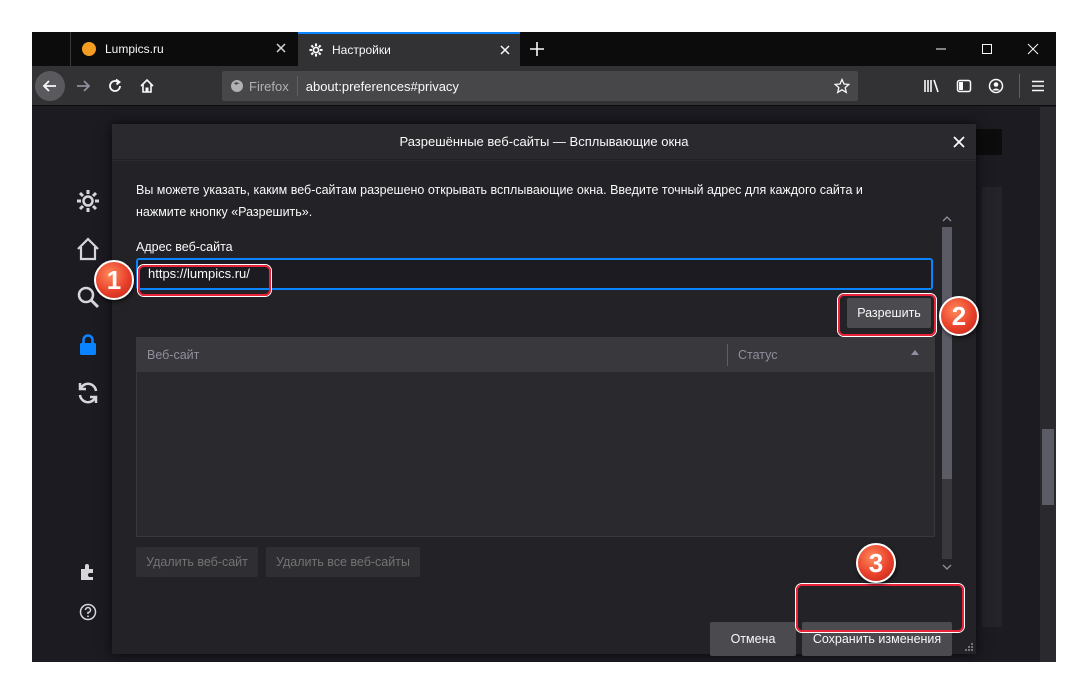 This screenshot has height=694, width=1088. I want to click on library-icon, so click(931, 86).